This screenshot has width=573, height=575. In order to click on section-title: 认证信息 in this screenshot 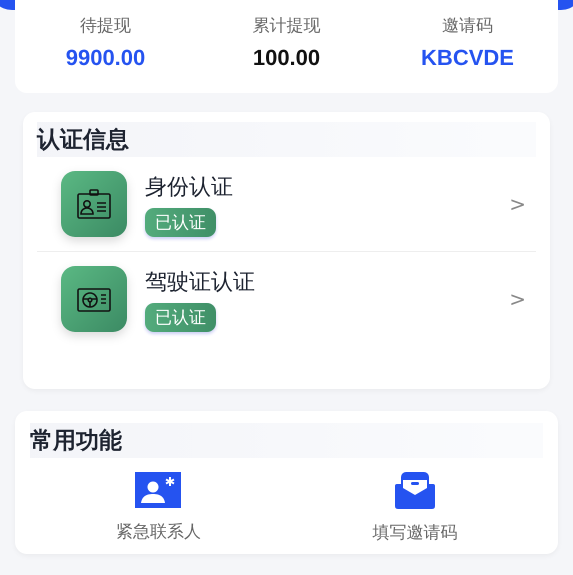, I will do `click(286, 139)`.